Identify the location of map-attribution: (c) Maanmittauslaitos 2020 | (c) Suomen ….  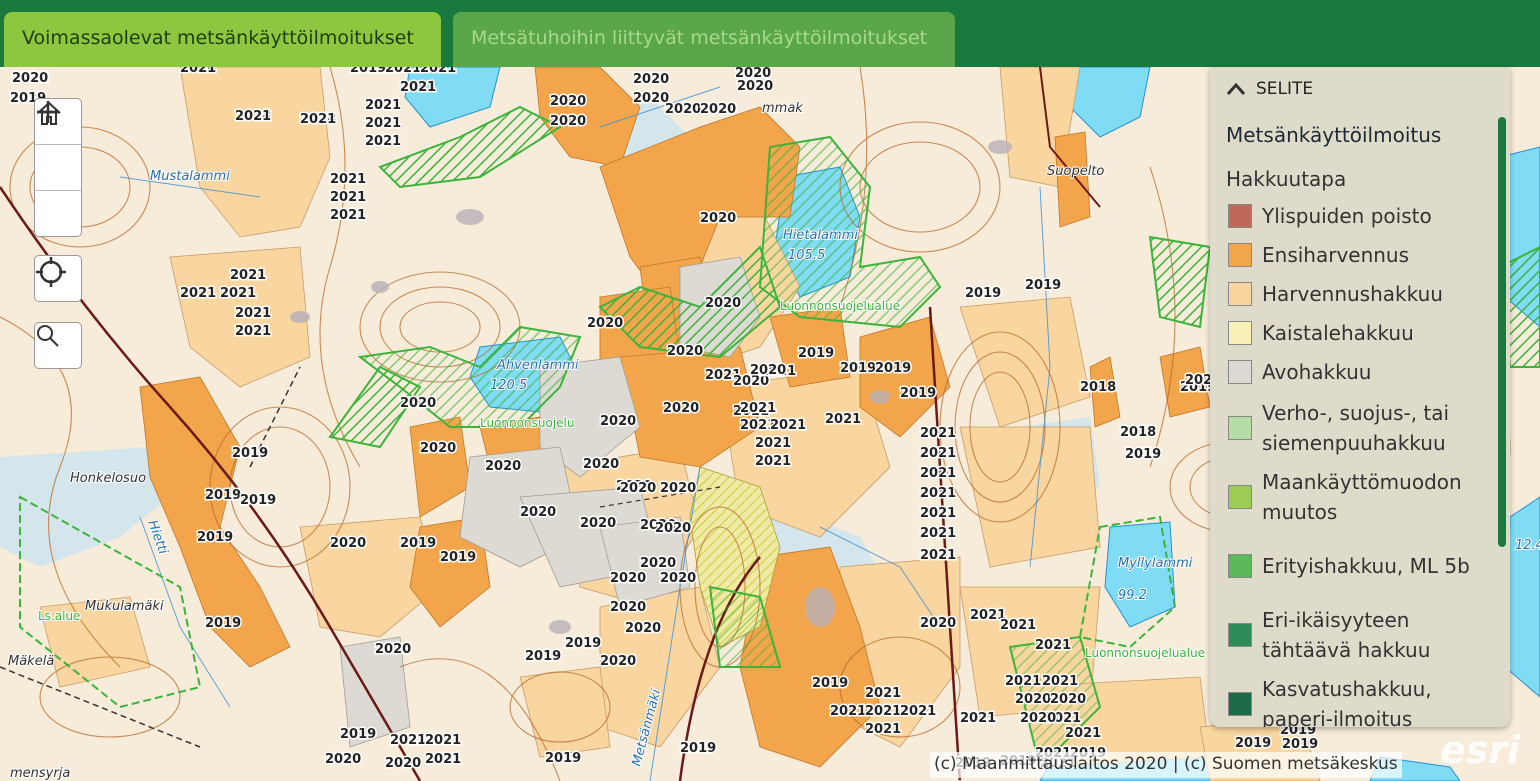
(1166, 765).